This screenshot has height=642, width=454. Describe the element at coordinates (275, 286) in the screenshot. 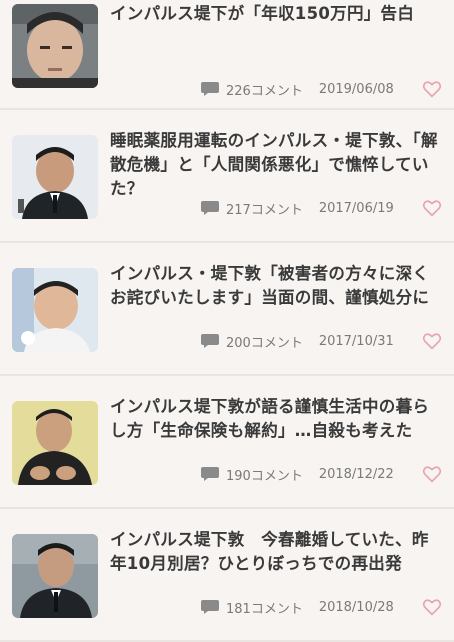

I see `article-title: インパルス・堤下敦「被害者の方々に深くお詫びいたします」当面の間、謹慎処分に` at that location.